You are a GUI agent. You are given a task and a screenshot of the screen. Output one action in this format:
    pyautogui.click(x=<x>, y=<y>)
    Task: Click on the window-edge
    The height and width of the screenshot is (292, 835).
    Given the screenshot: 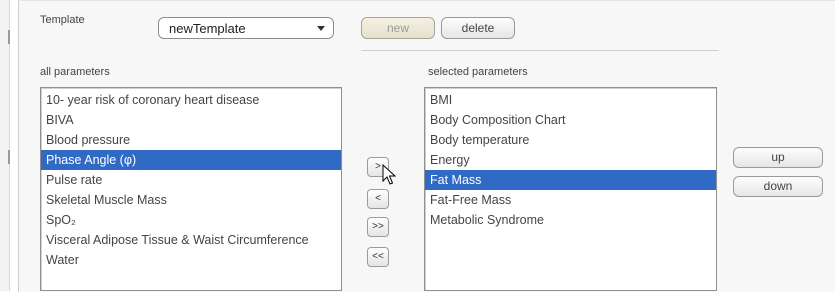 What is the action you would take?
    pyautogui.click(x=5, y=145)
    